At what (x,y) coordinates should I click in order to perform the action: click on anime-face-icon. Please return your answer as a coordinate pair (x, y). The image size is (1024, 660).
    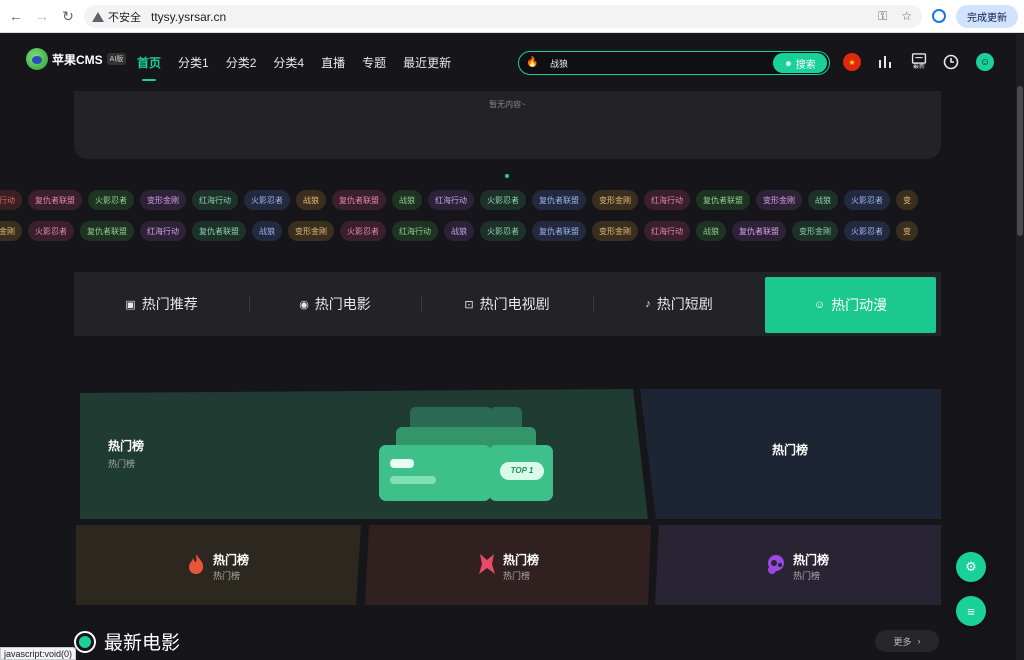
    Looking at the image, I should click on (776, 564).